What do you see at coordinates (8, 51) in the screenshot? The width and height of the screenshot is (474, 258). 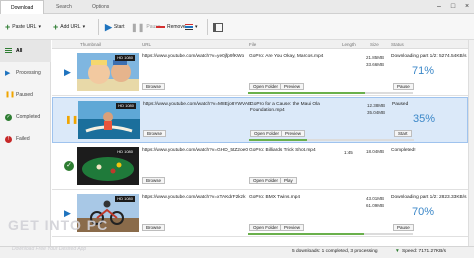 I see `list-icon` at bounding box center [8, 51].